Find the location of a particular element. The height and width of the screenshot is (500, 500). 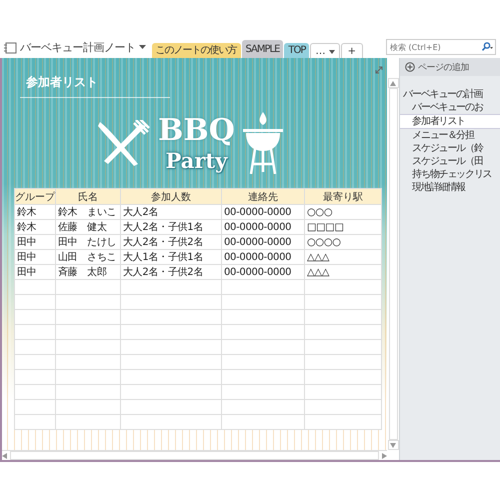

page-item: メニュー＆分担 is located at coordinates (450, 135).